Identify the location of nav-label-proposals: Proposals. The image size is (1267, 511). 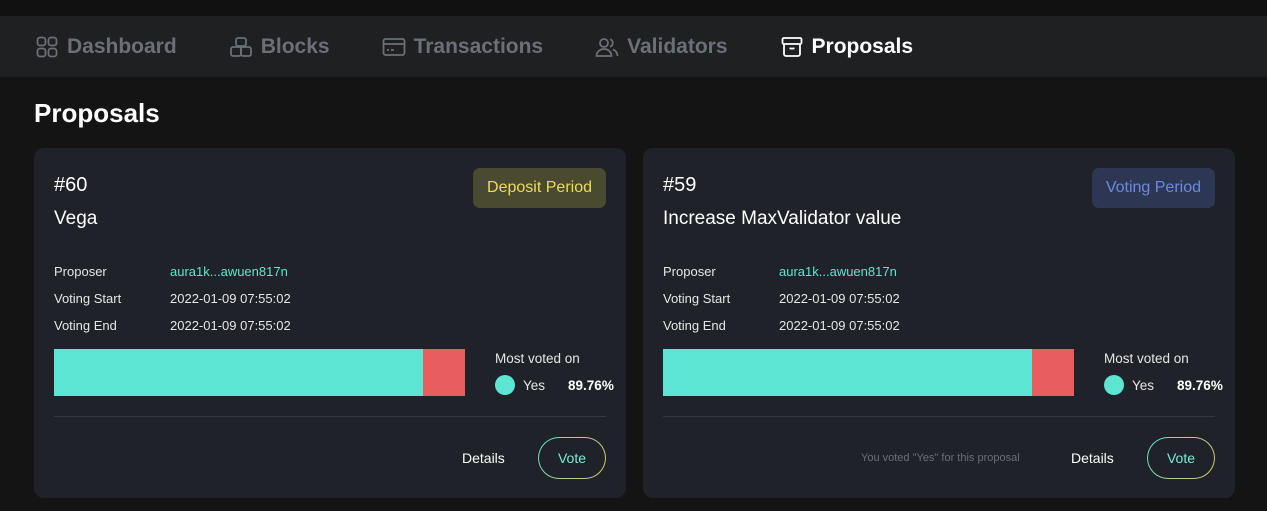
(862, 46).